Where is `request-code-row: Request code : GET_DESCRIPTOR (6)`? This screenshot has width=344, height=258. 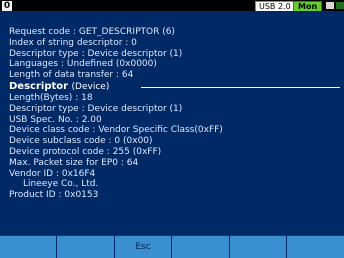 request-code-row: Request code : GET_DESCRIPTOR (6) is located at coordinates (92, 32).